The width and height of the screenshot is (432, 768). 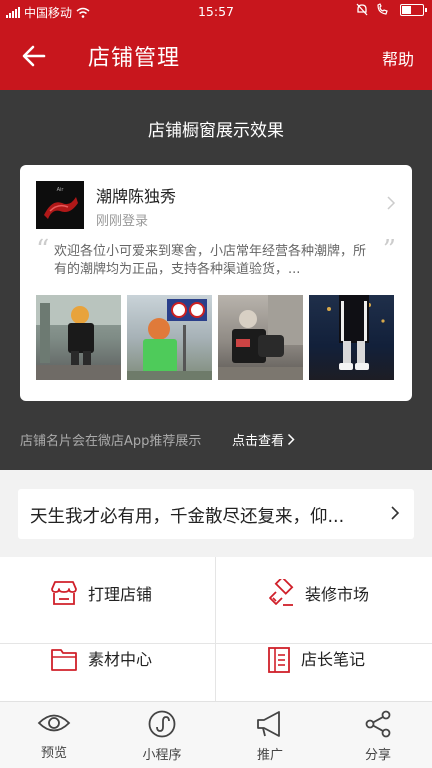 I want to click on battery-icon, so click(x=413, y=9).